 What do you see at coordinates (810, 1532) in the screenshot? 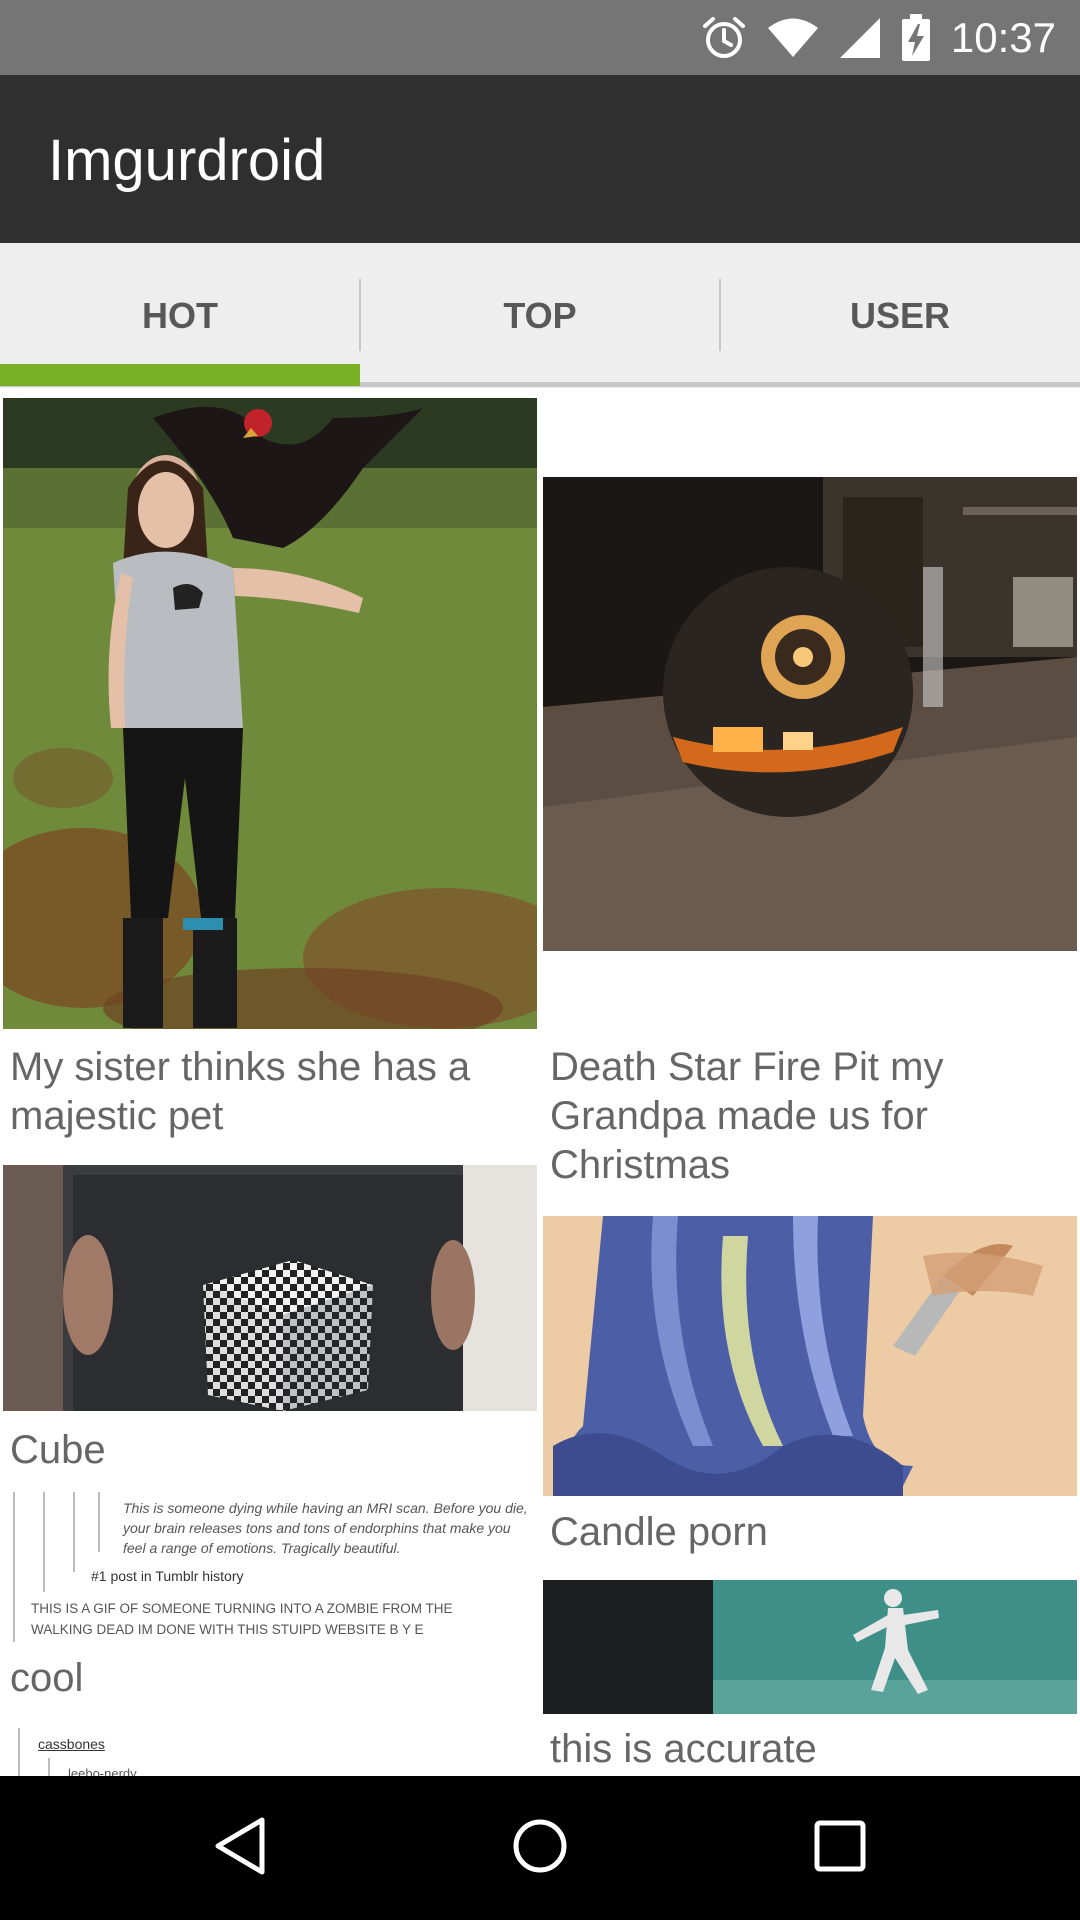
I see `post-title: Candle porn` at bounding box center [810, 1532].